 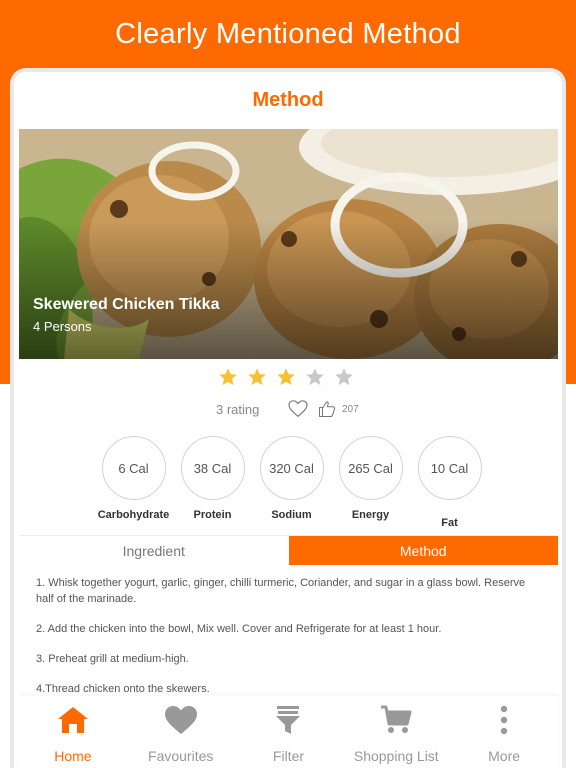 I want to click on nav-label: Home, so click(x=73, y=756).